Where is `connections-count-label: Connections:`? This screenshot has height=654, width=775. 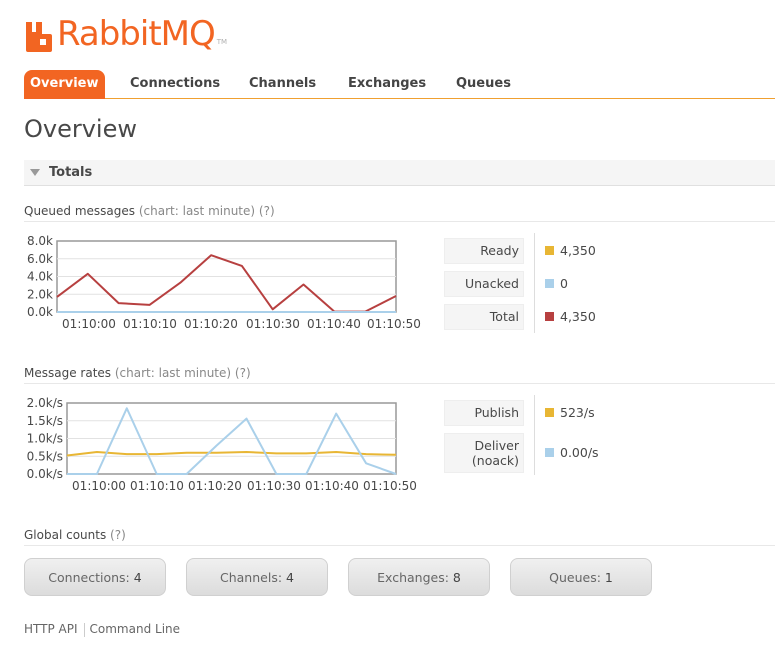
connections-count-label: Connections: is located at coordinates (89, 577).